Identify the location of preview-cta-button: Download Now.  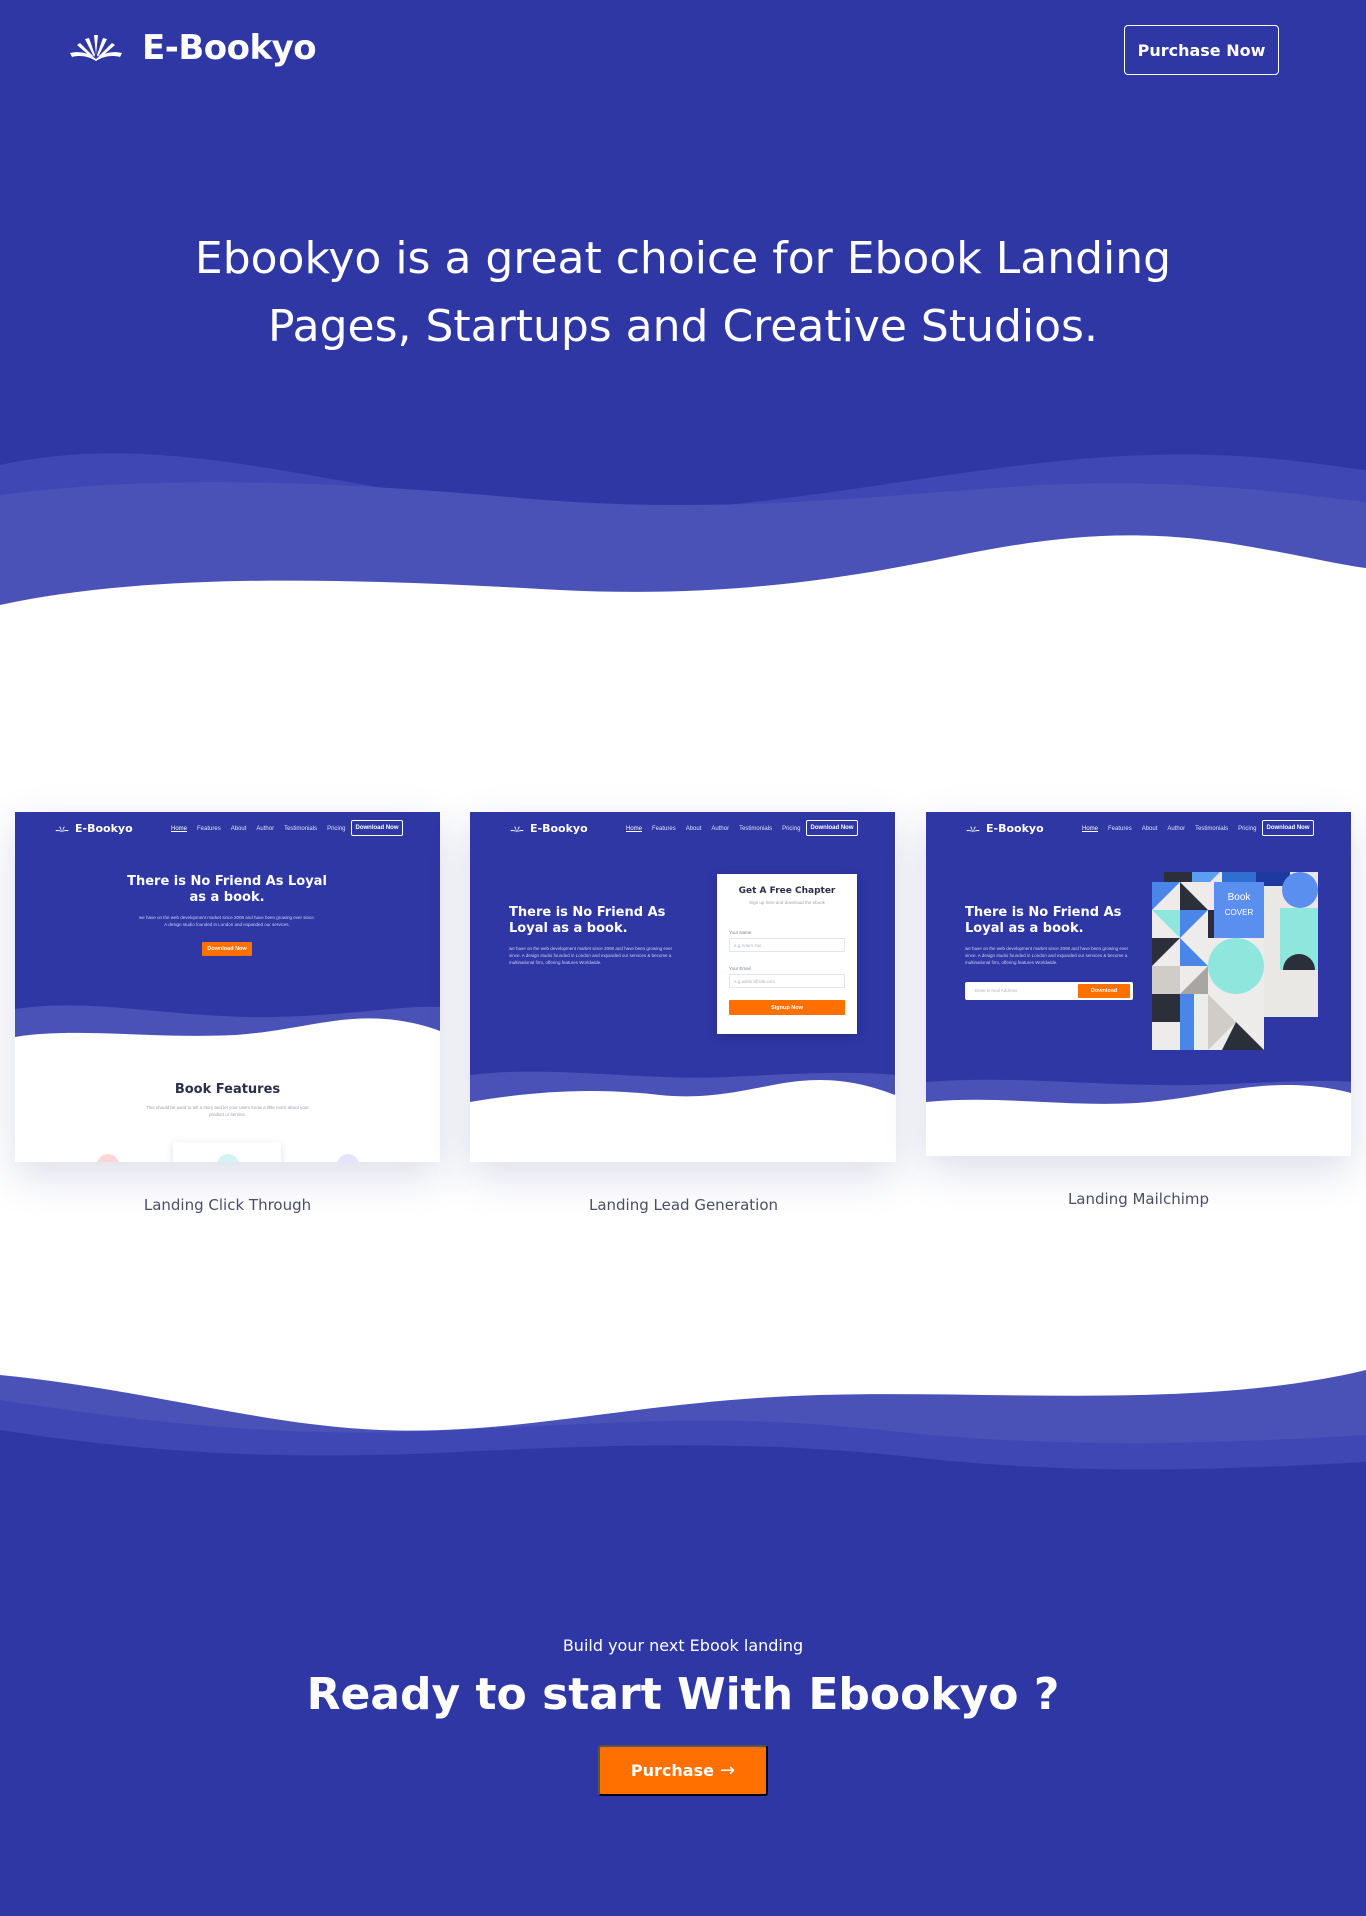
(227, 949).